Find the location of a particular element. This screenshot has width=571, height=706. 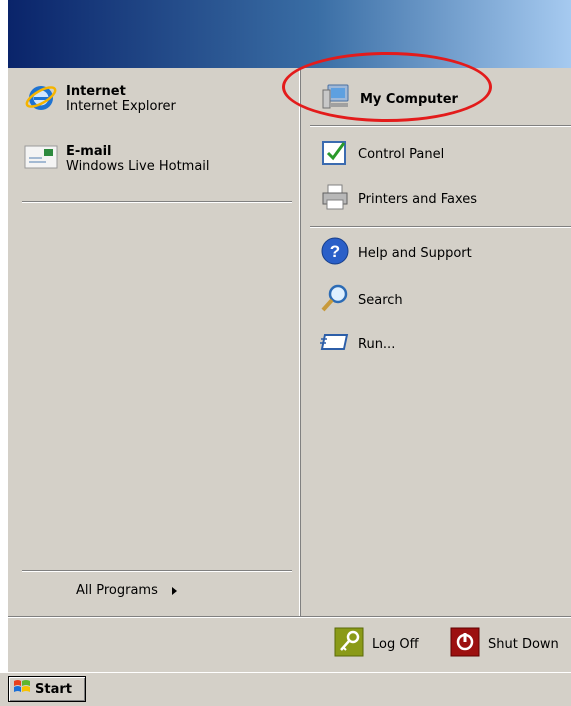

menu-item-printers: Printers and Faxes is located at coordinates (398, 199).